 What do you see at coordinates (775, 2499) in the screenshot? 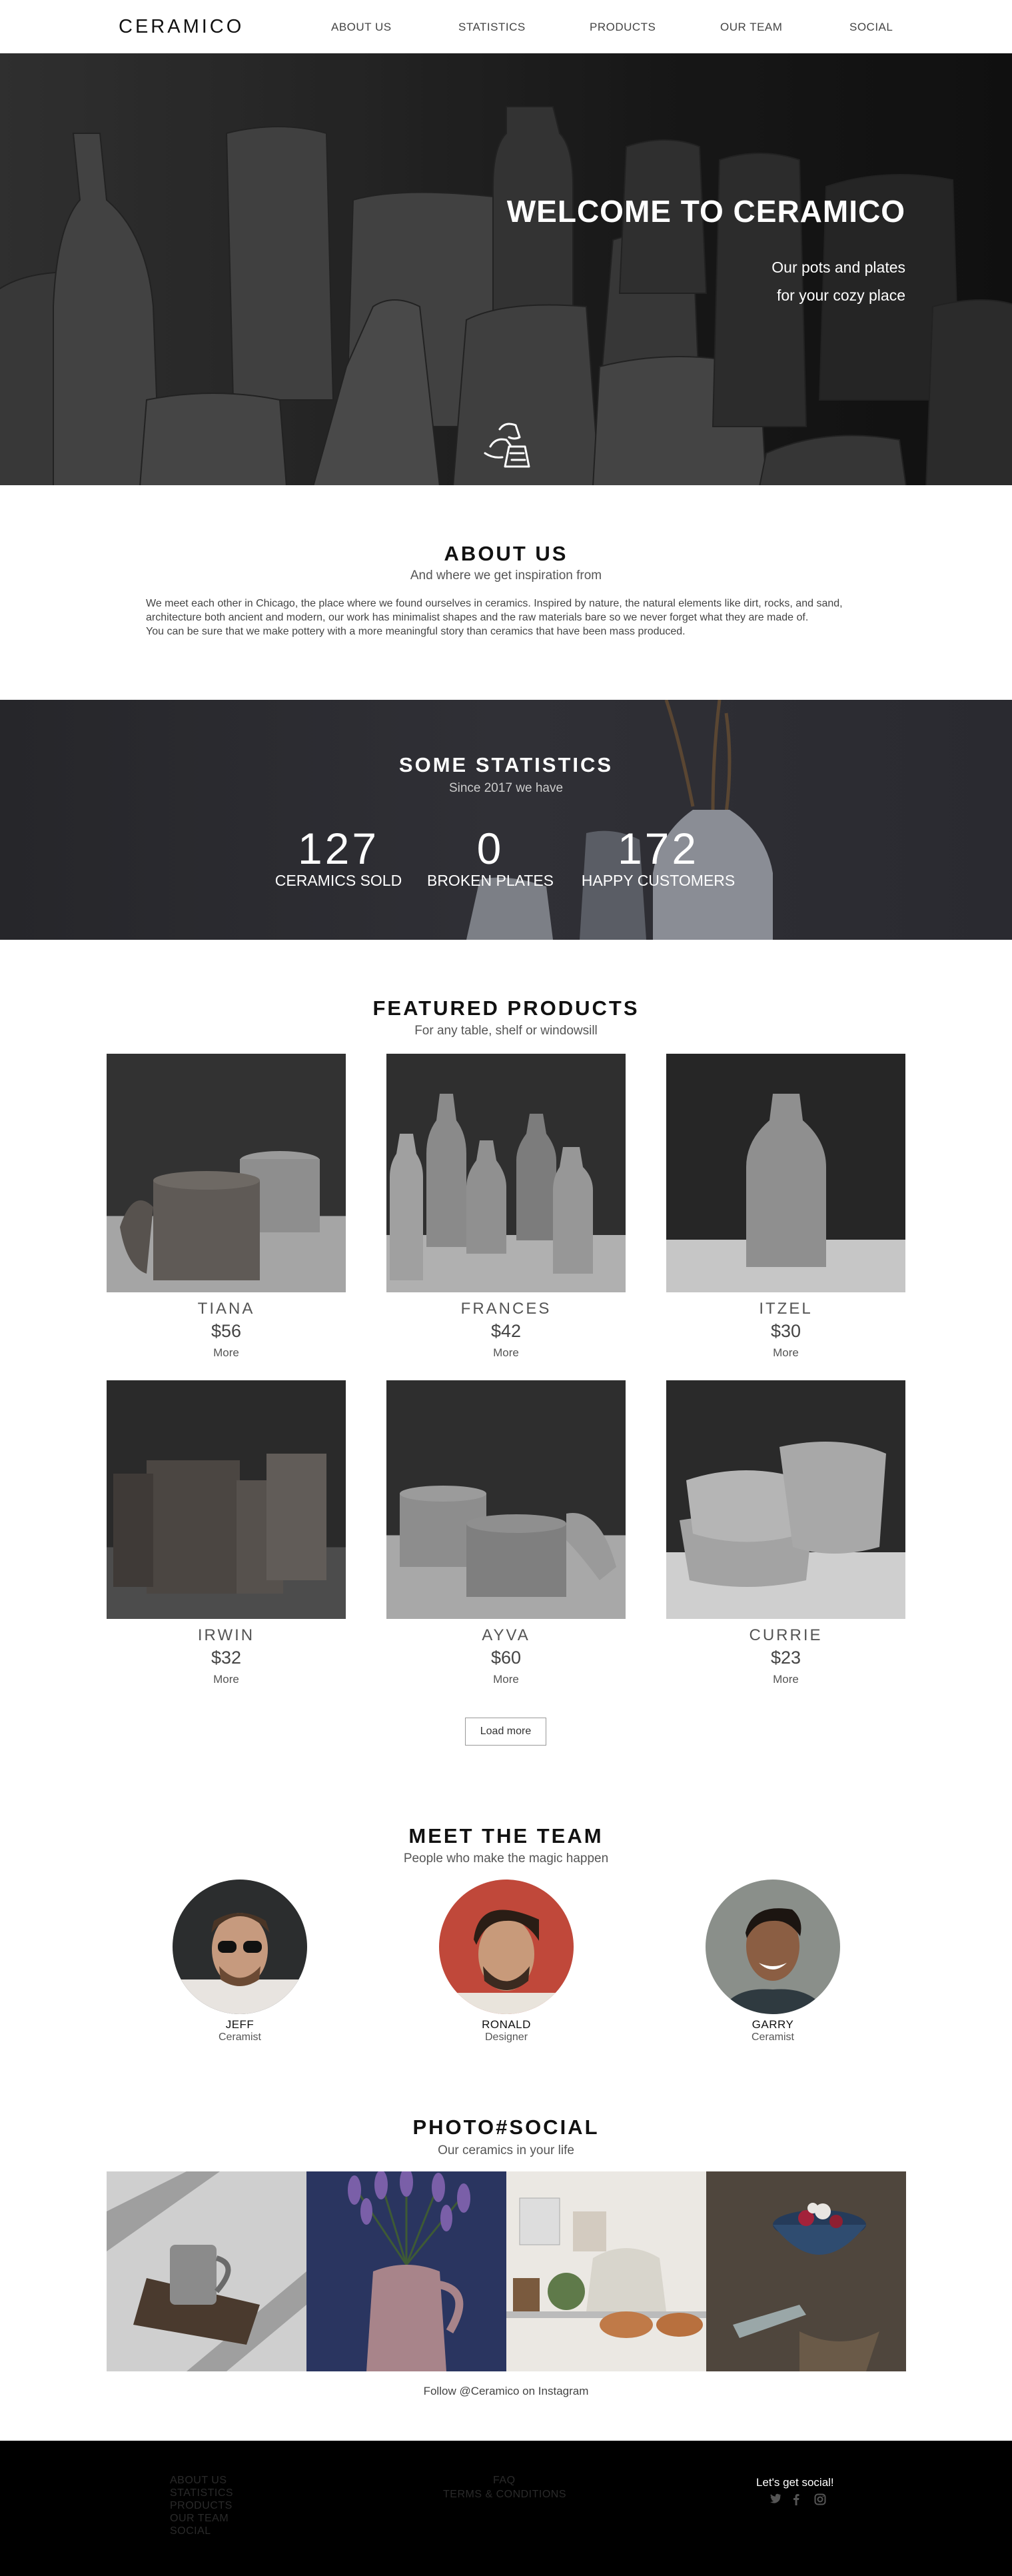
I see `twitter-icon` at bounding box center [775, 2499].